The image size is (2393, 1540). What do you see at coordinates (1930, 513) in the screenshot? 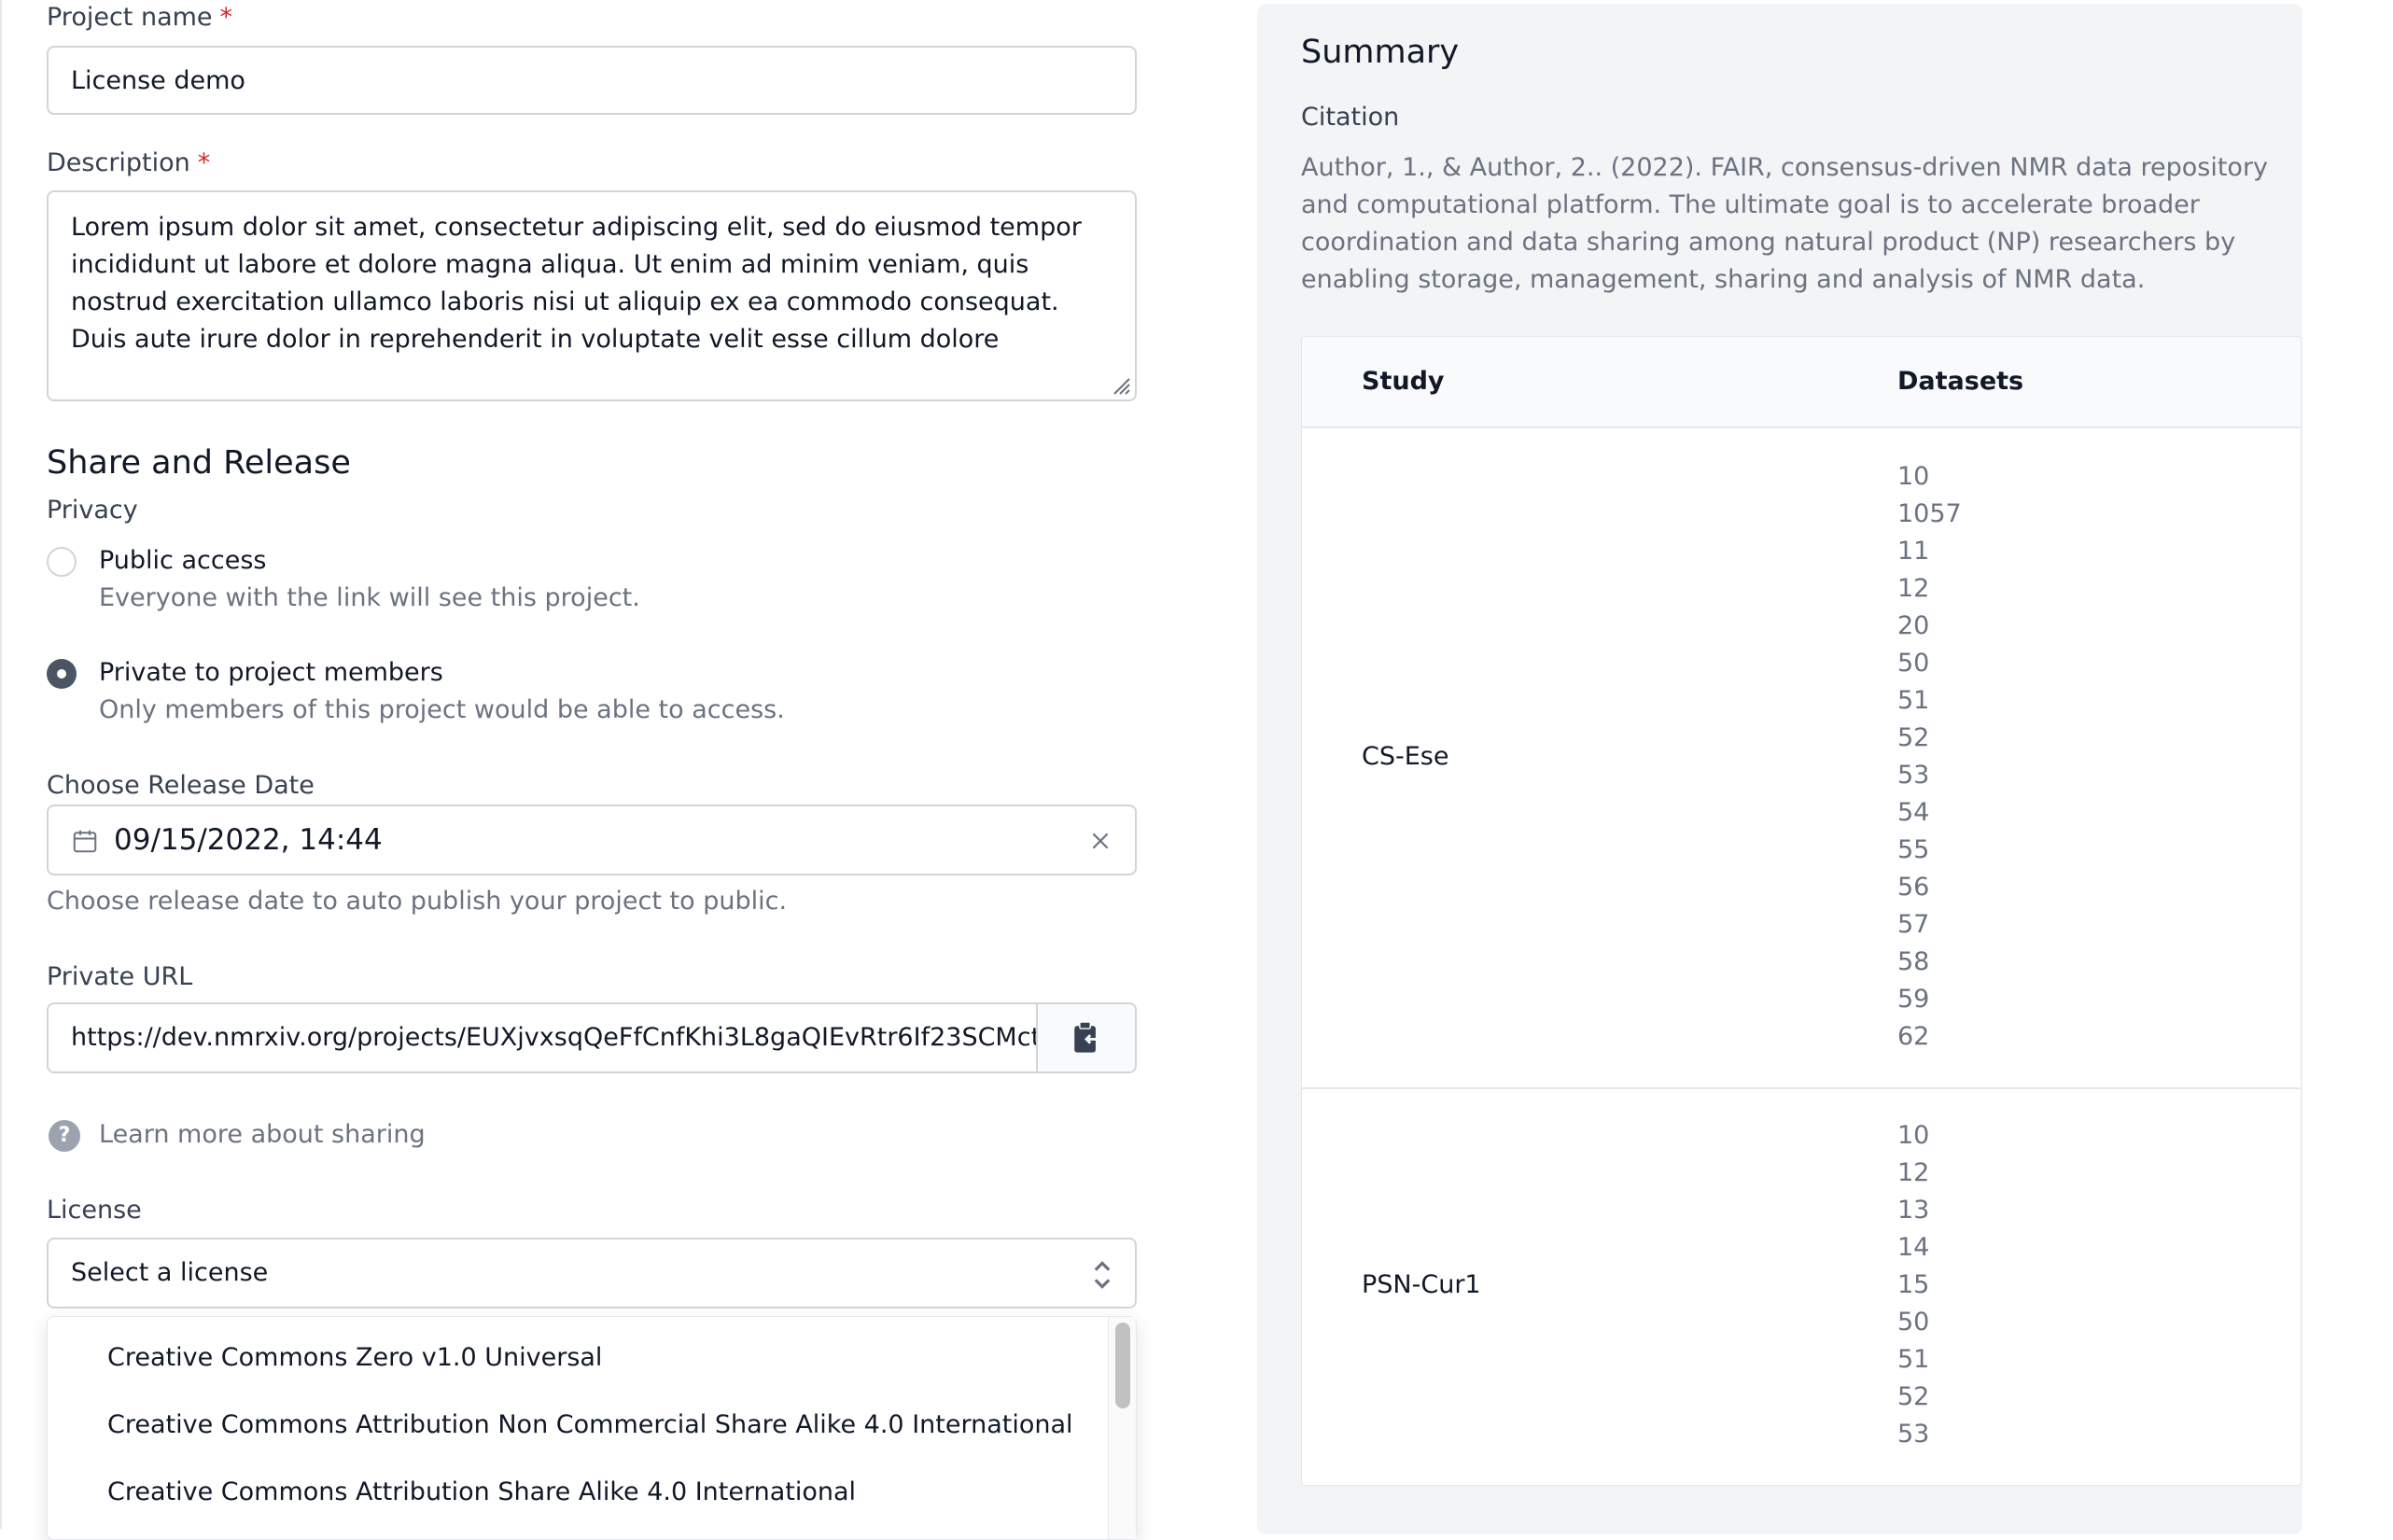
I see `dataset-id: 1057` at bounding box center [1930, 513].